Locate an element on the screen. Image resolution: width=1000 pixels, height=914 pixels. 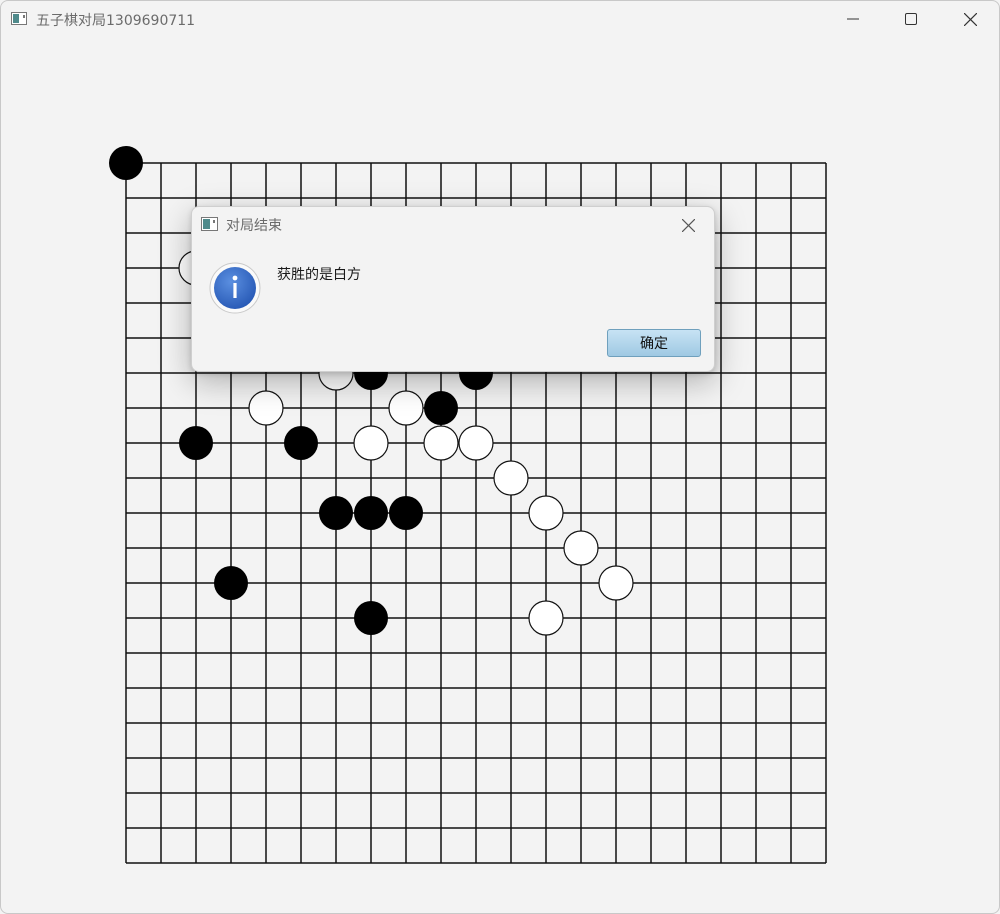
ok-button: 确定 is located at coordinates (654, 343).